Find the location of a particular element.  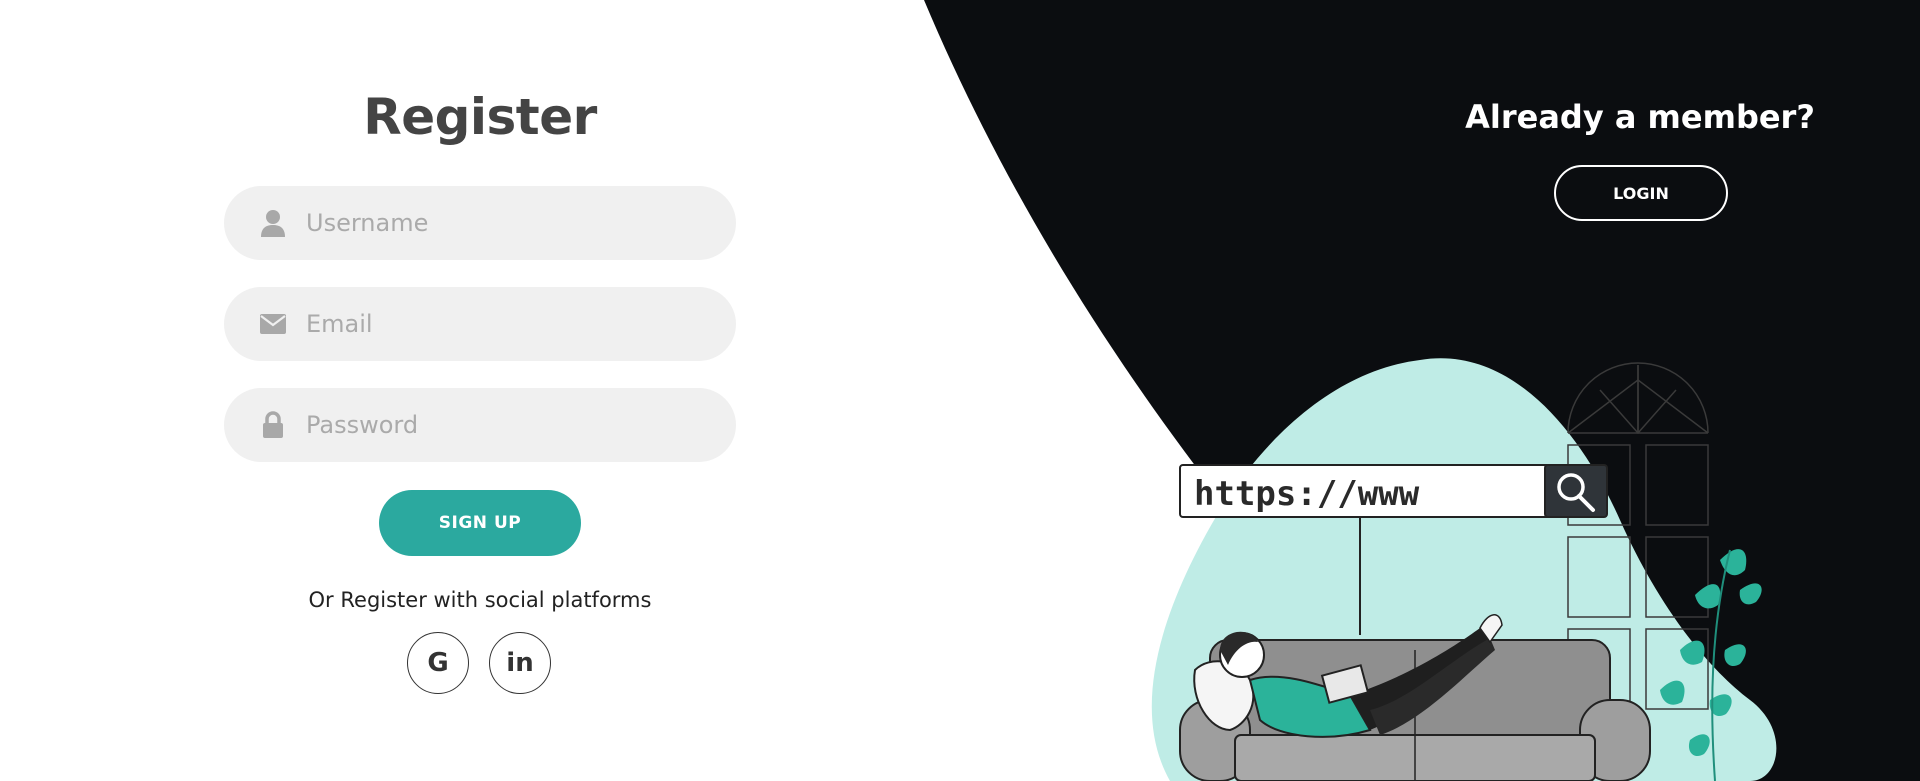

email-field is located at coordinates (480, 324).